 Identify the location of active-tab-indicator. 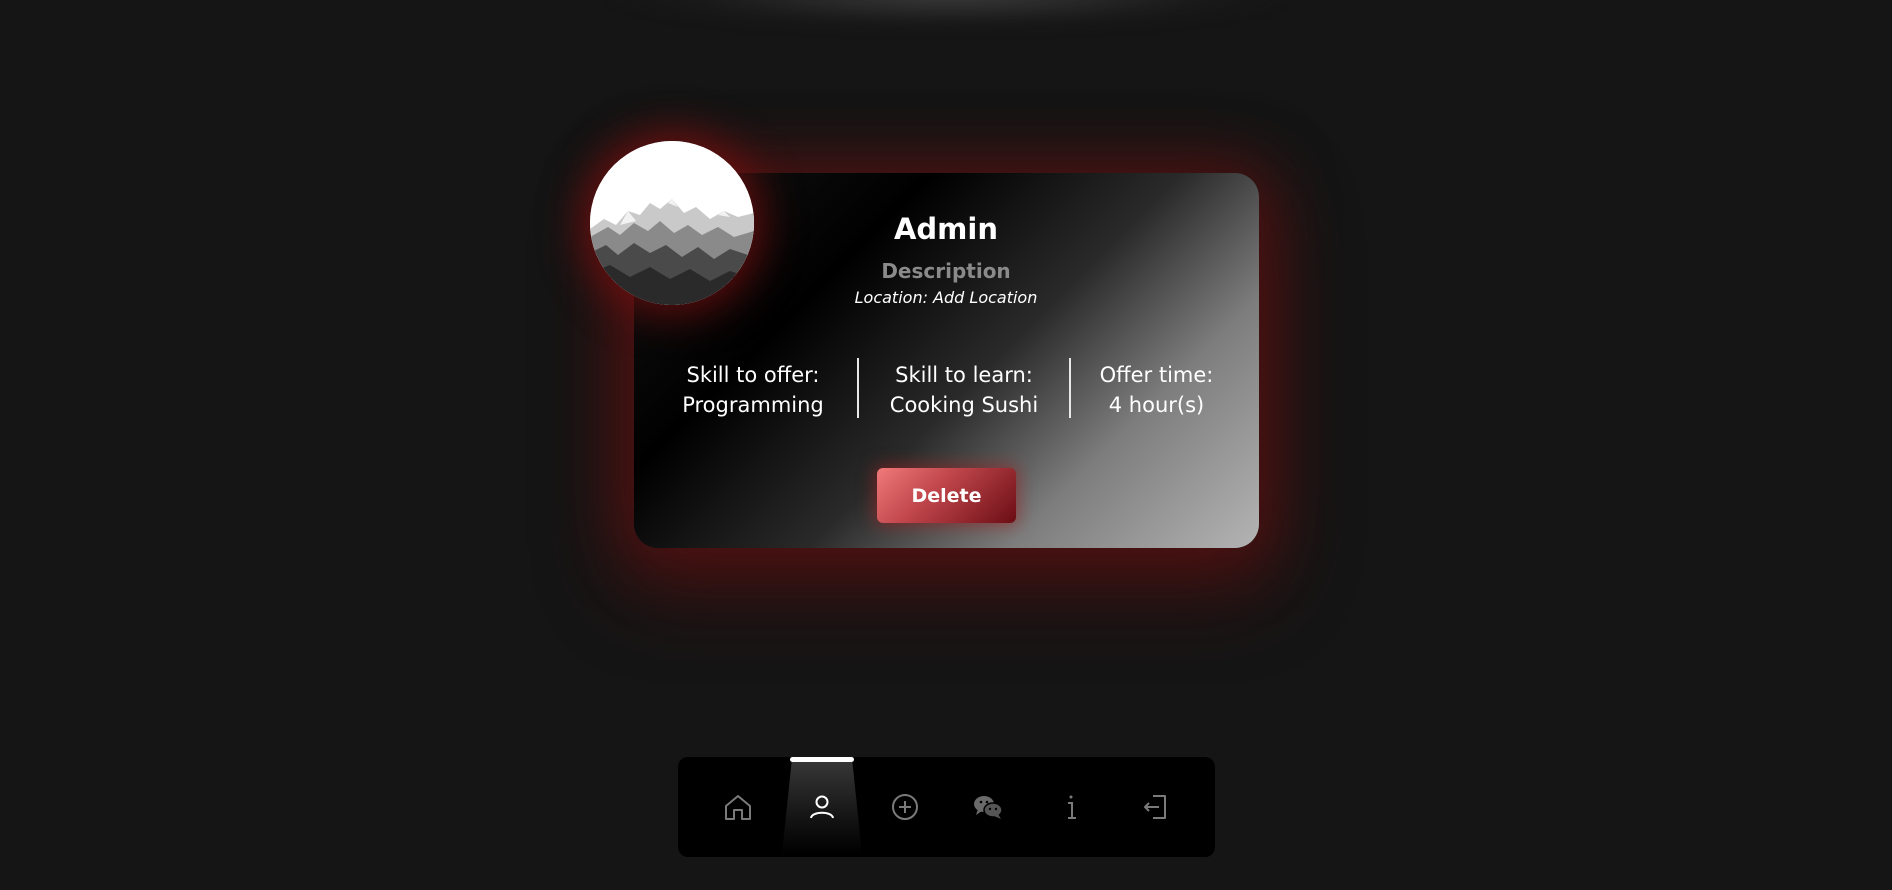
(822, 759).